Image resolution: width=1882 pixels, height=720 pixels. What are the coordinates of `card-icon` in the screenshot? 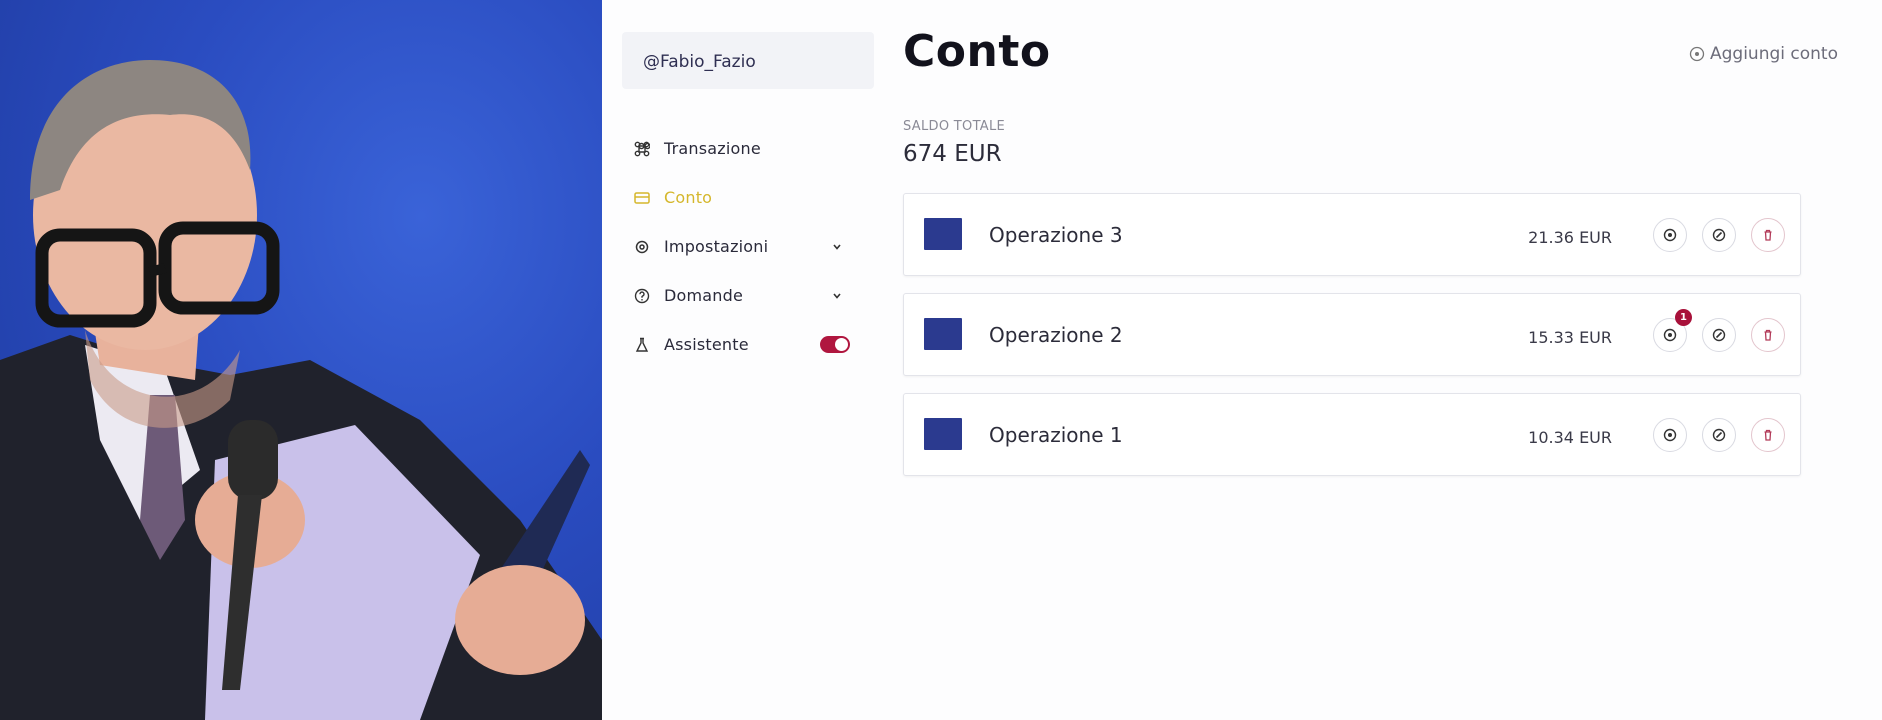 It's located at (642, 198).